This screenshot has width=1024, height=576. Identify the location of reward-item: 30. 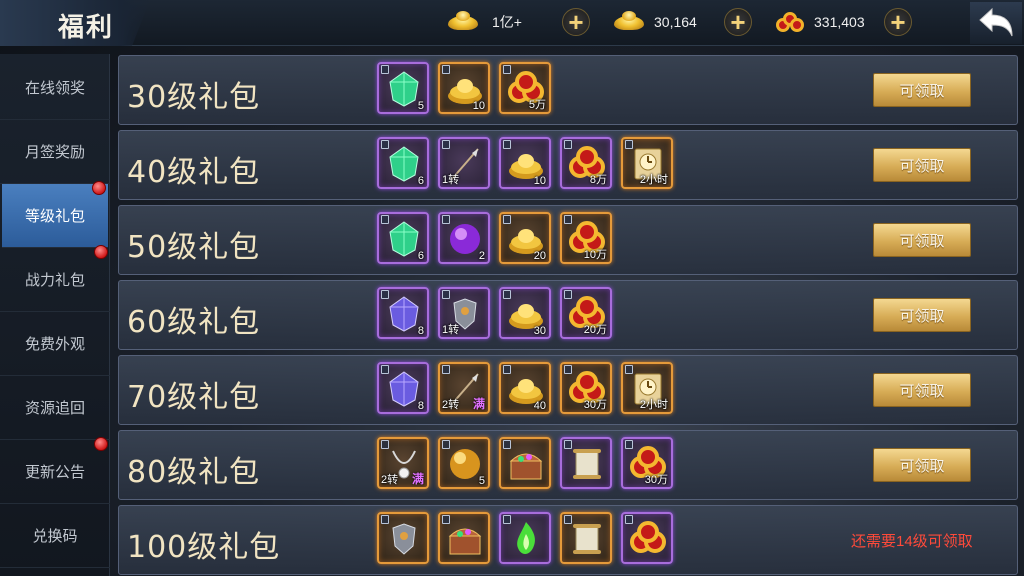
(525, 313).